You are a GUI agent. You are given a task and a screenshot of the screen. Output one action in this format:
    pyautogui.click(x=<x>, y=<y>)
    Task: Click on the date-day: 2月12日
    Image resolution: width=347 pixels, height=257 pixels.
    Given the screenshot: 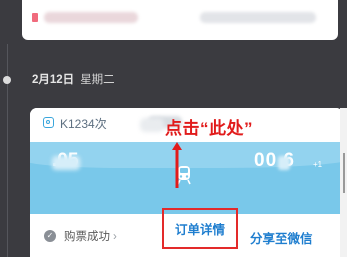 What is the action you would take?
    pyautogui.click(x=53, y=80)
    